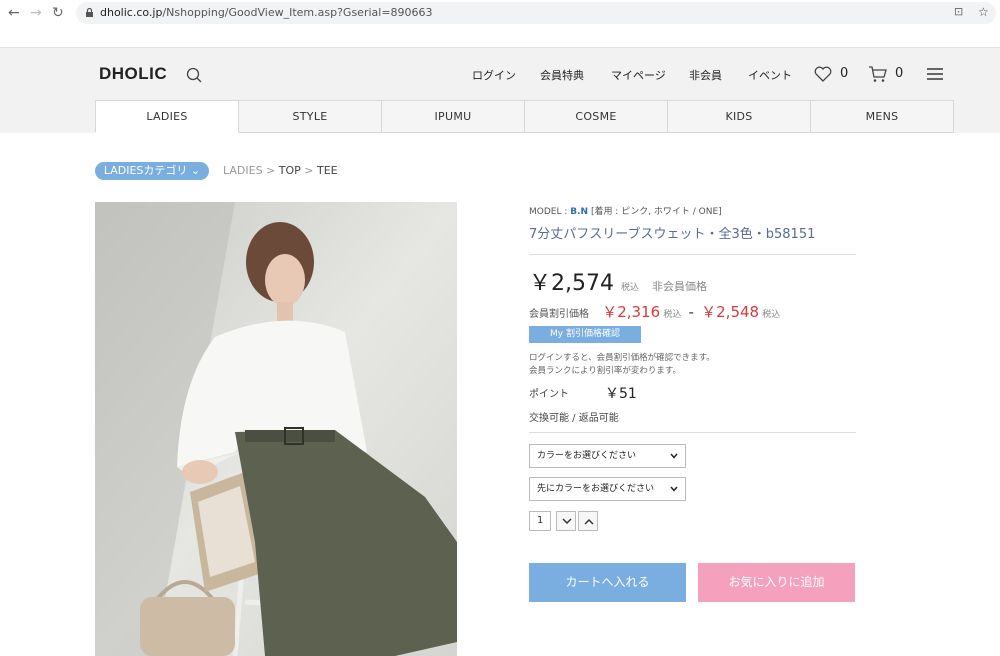  I want to click on model-info: MODEL : B.N [着用 : ピンク, ホワイト / ONE], so click(625, 210).